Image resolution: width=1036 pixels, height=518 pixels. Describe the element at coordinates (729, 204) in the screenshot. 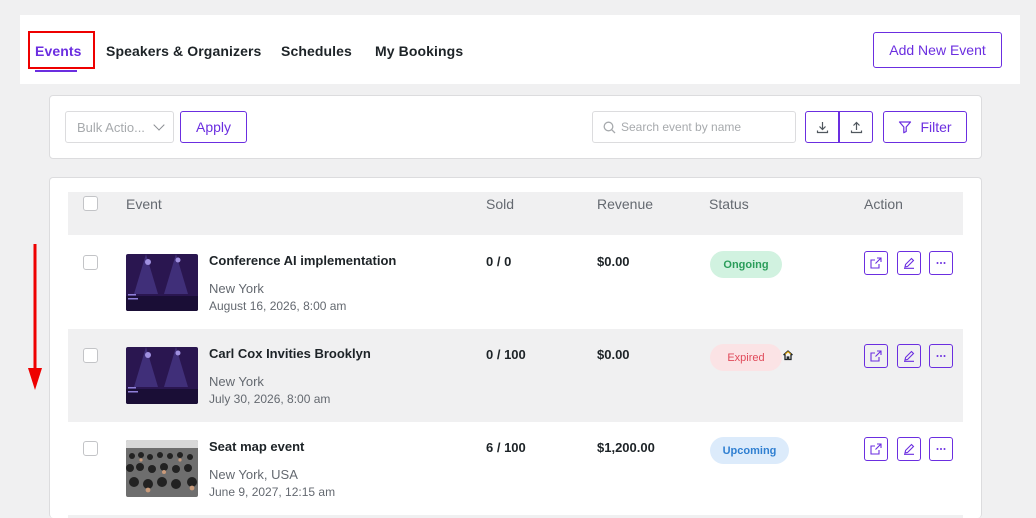

I see `column-status: Status` at that location.